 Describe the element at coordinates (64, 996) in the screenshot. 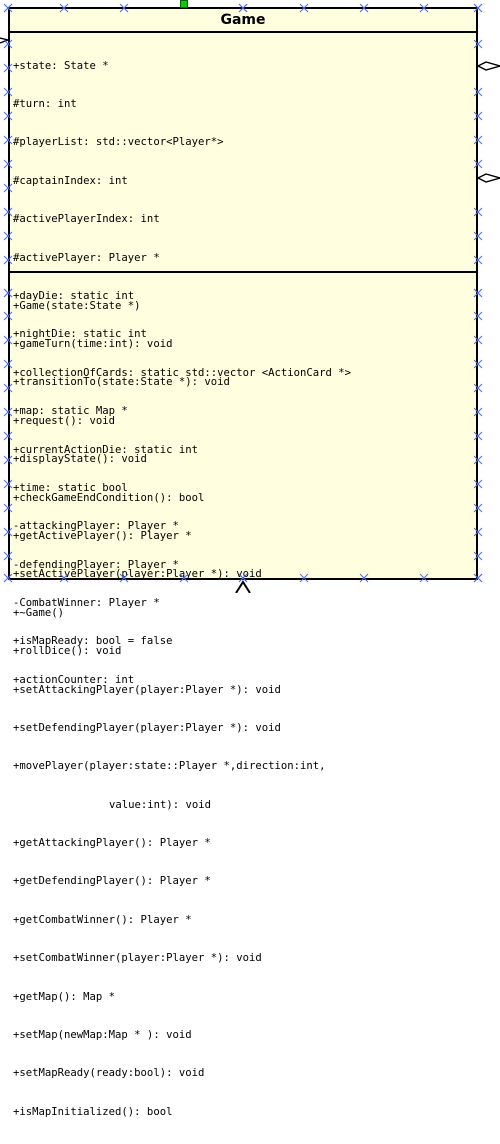

I see `method-row: +getMap(): Map *` at that location.